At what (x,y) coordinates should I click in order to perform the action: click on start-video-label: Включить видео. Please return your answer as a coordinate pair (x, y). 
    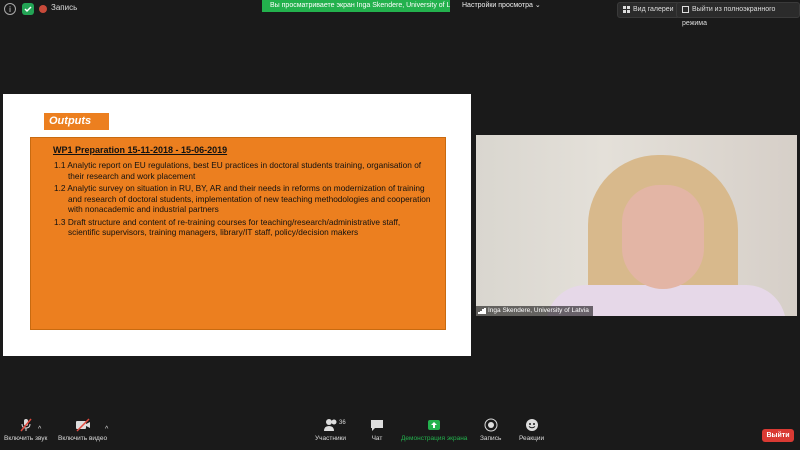
    Looking at the image, I should click on (83, 438).